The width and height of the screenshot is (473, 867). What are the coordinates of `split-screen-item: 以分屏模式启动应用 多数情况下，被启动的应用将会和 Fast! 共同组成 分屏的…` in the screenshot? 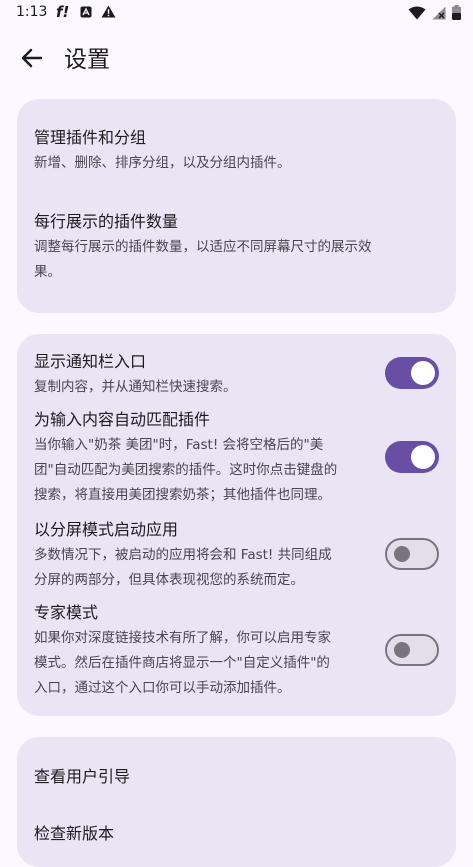 It's located at (206, 556).